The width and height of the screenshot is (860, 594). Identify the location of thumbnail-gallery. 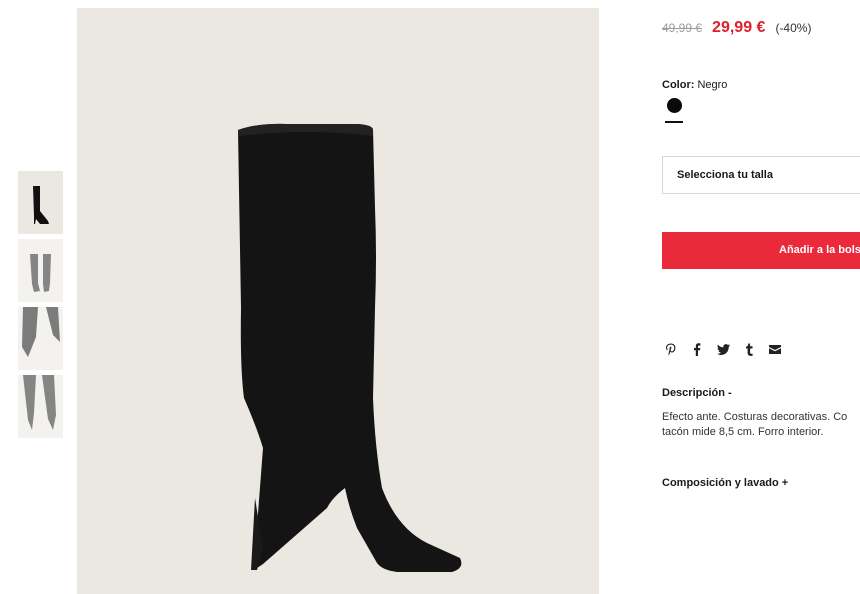
(40, 307).